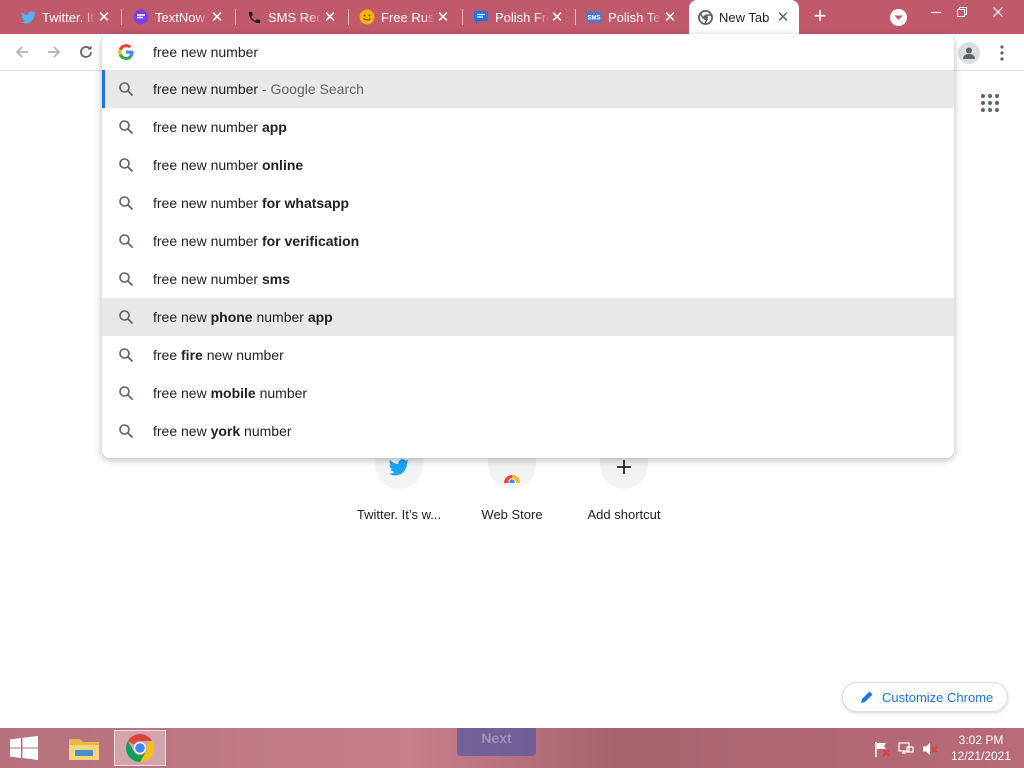 This screenshot has width=1024, height=768. What do you see at coordinates (925, 697) in the screenshot?
I see `customize-chrome-button: Customize Chrome` at bounding box center [925, 697].